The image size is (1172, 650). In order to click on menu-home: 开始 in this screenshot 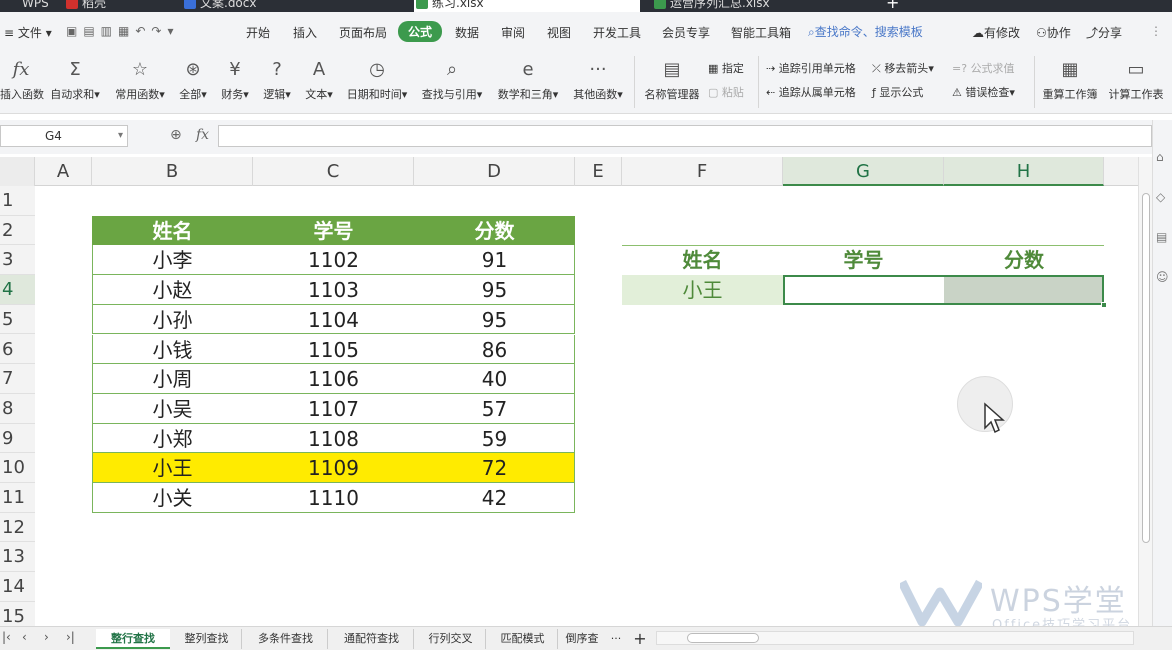, I will do `click(258, 32)`.